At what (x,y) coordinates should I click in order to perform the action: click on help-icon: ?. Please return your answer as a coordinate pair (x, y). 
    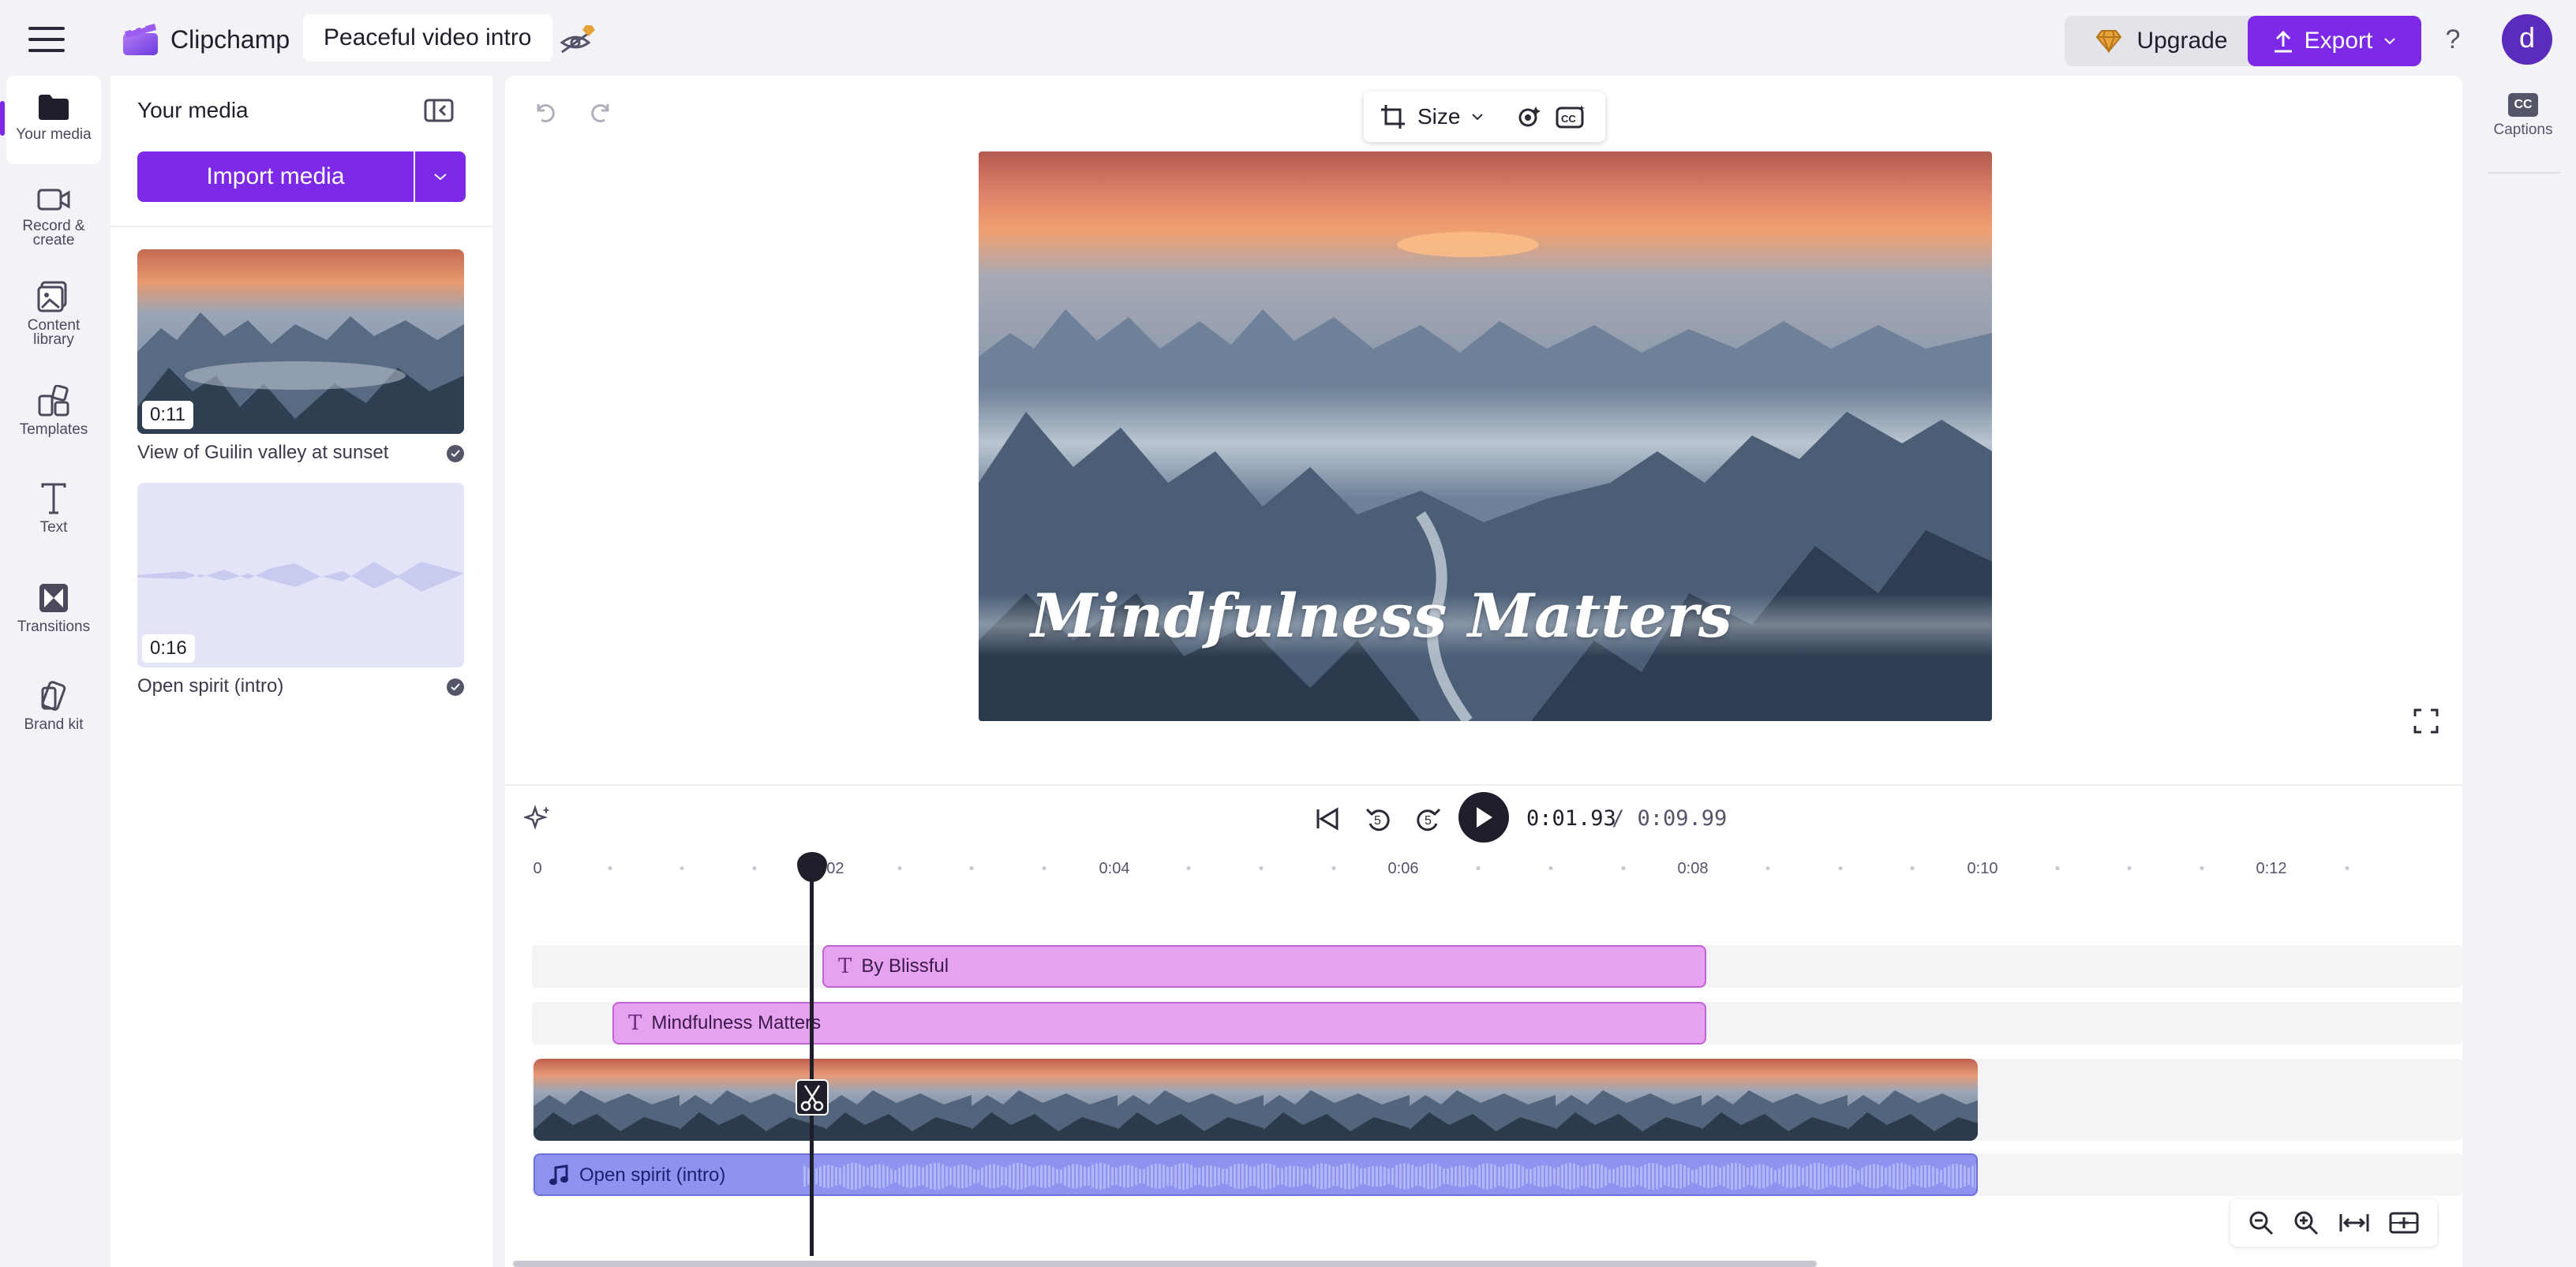
    Looking at the image, I should click on (2453, 39).